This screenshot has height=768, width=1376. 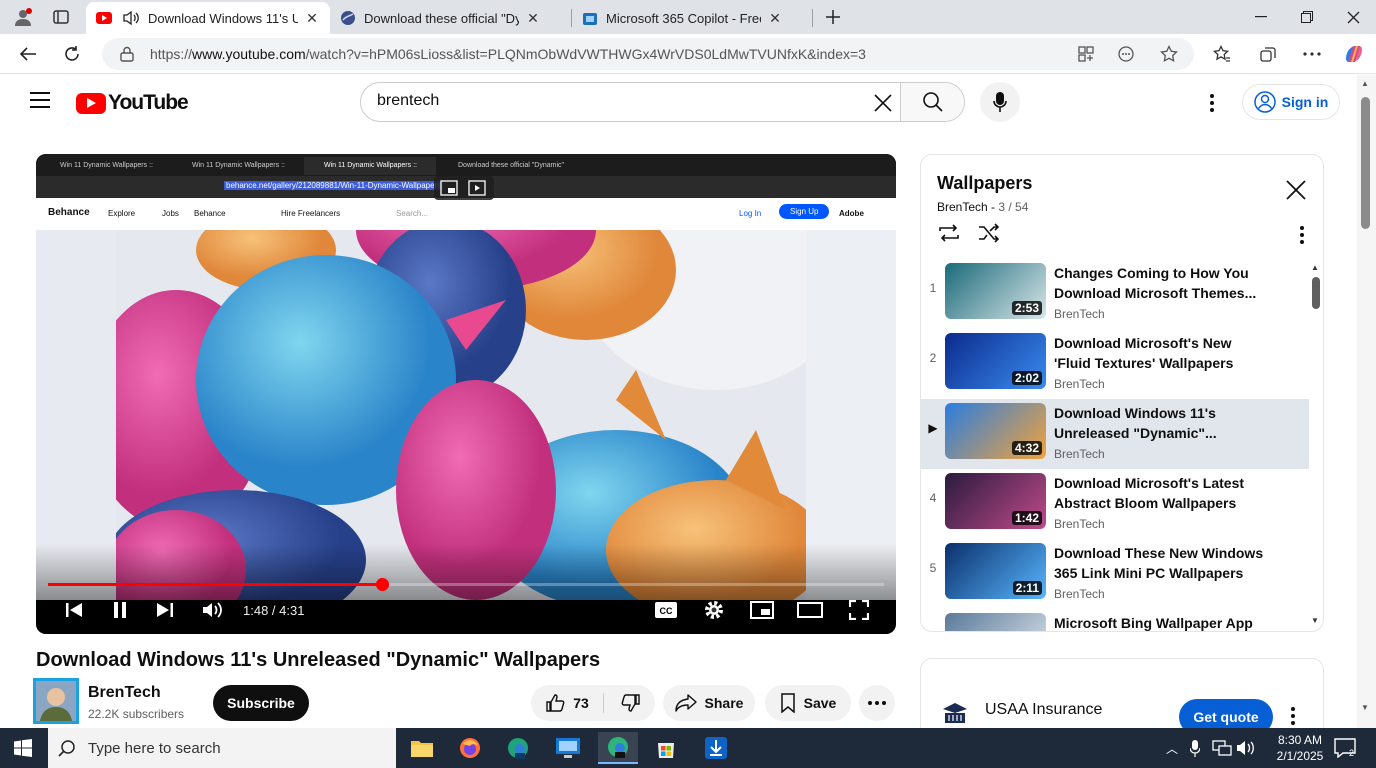 I want to click on save-button: Save, so click(x=808, y=703).